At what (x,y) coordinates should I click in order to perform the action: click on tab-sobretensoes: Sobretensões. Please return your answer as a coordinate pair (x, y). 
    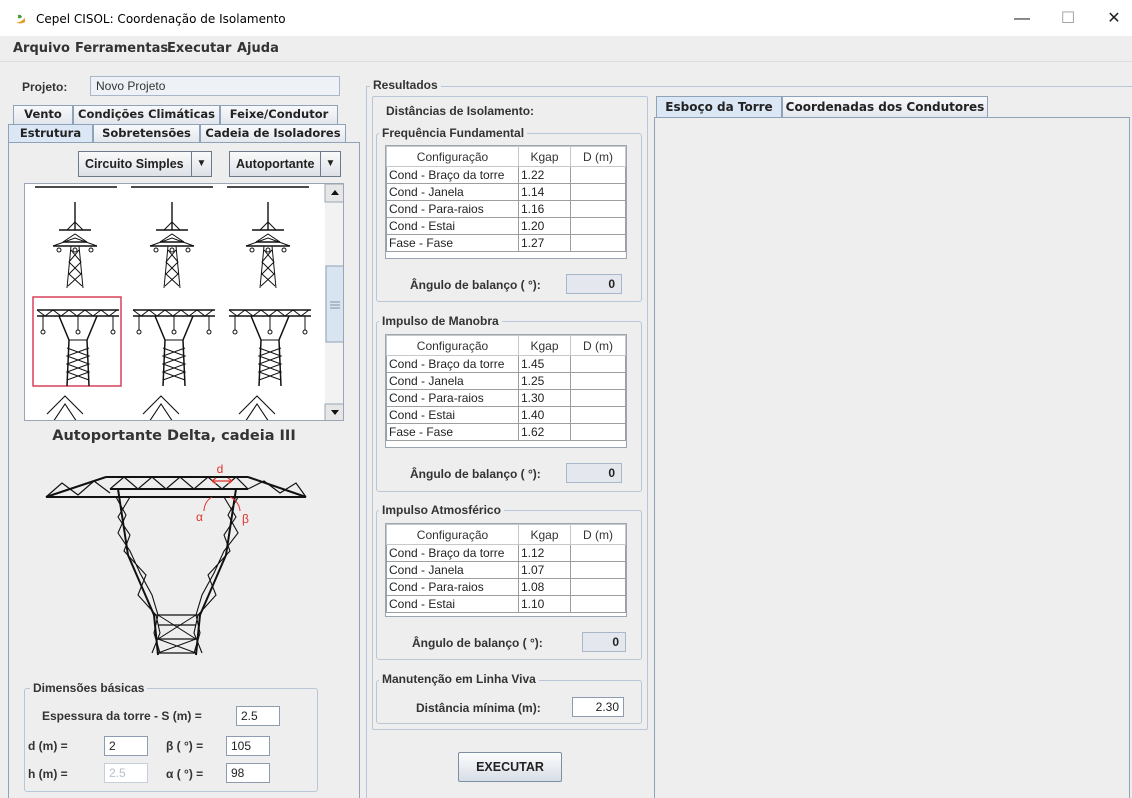
    Looking at the image, I should click on (146, 133).